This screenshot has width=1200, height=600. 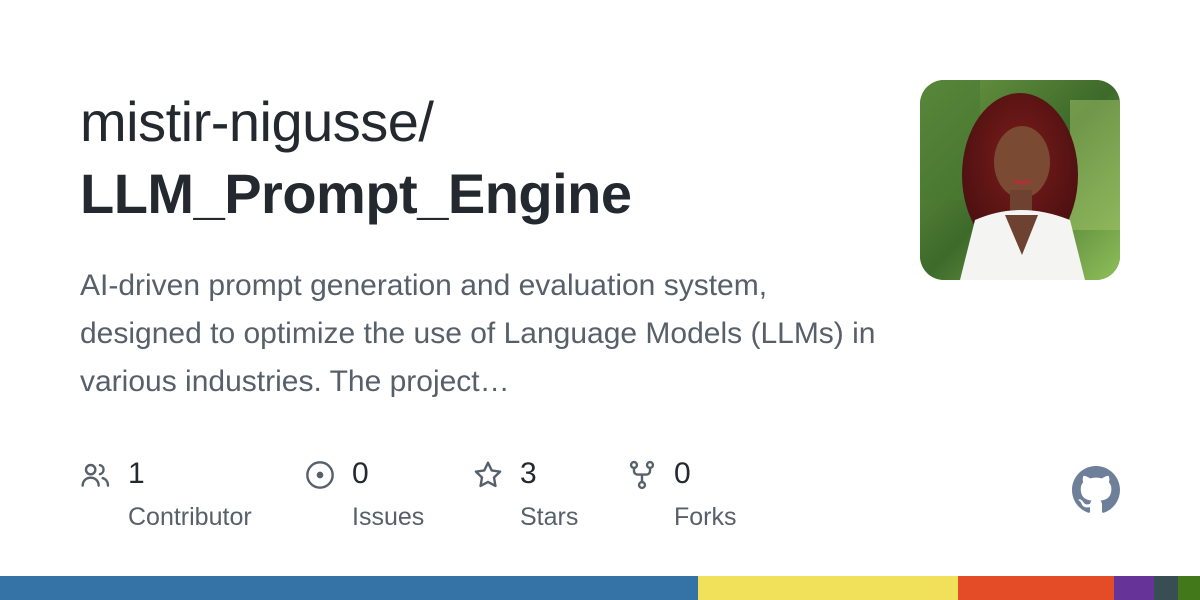 What do you see at coordinates (388, 517) in the screenshot?
I see `issue-label: Issues` at bounding box center [388, 517].